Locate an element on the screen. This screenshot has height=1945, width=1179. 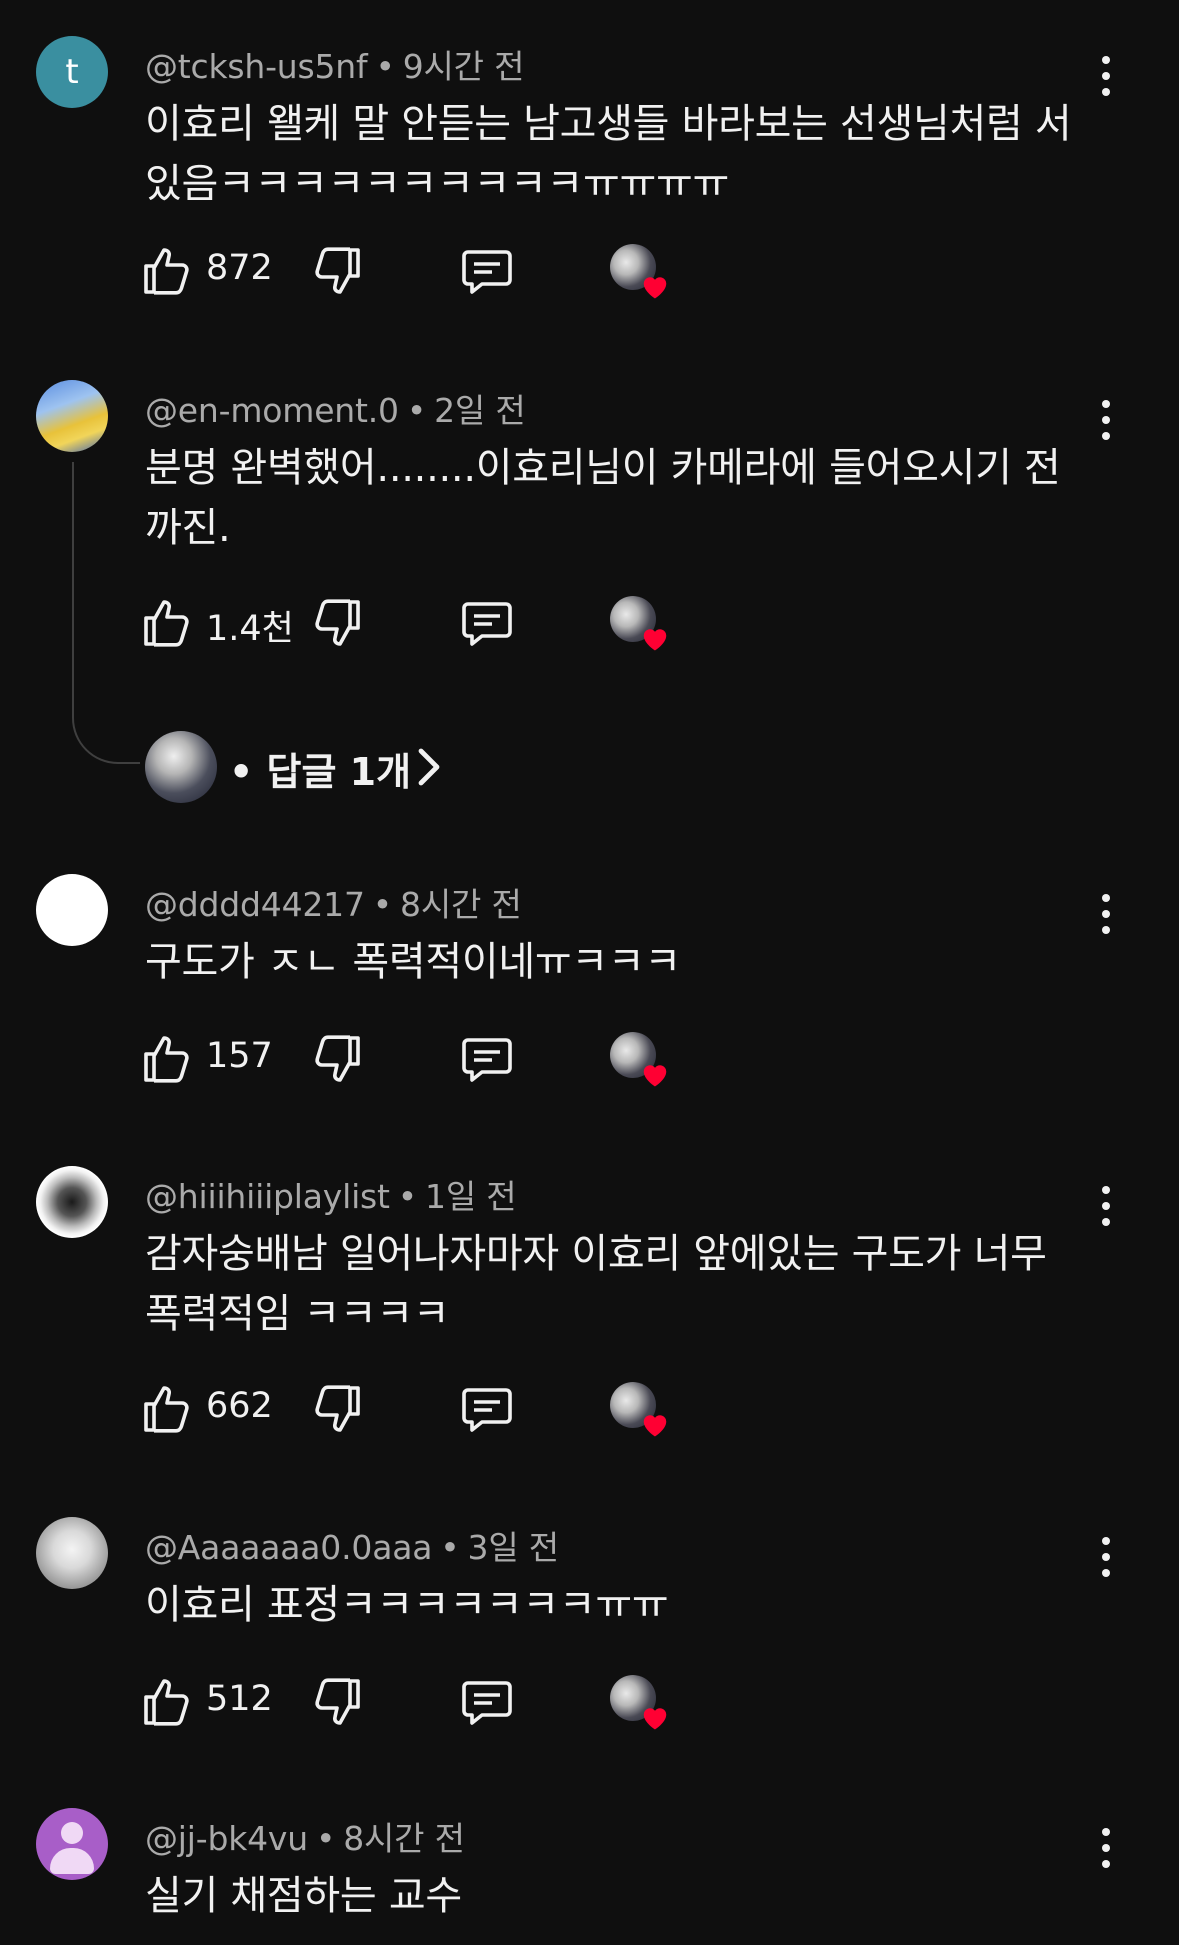
comment-author: @jj-bk4vu is located at coordinates (226, 1838).